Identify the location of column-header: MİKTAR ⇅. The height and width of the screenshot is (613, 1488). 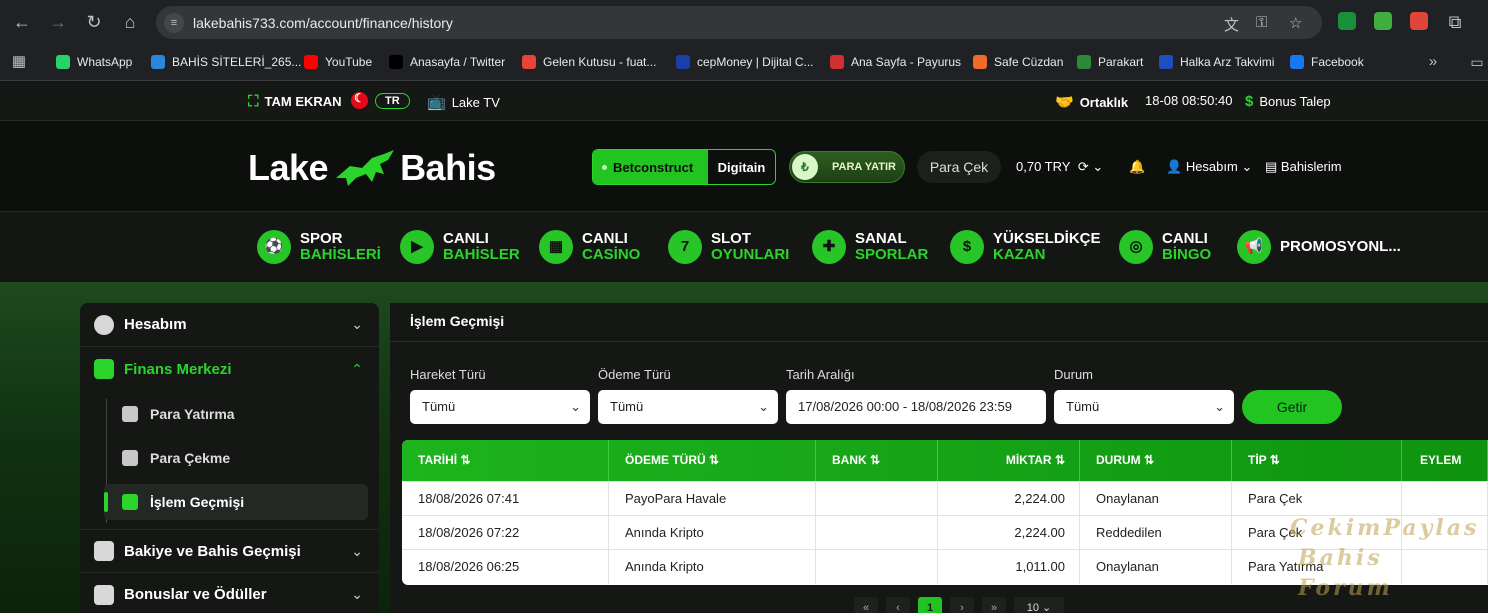
(1009, 460).